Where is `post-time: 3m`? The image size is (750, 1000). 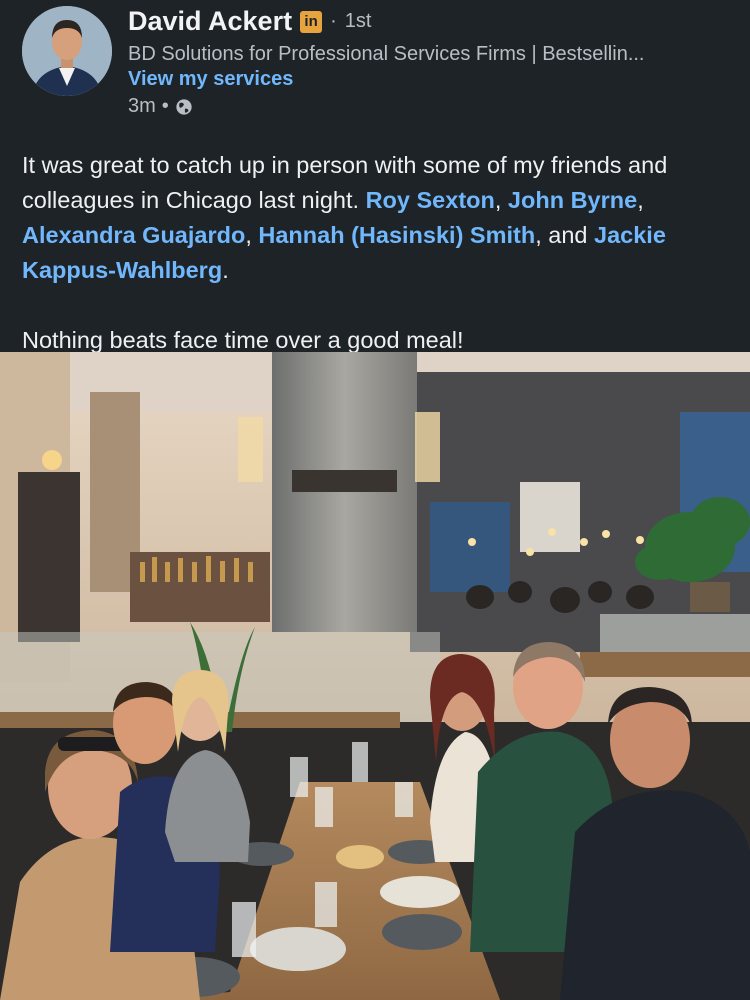
post-time: 3m is located at coordinates (142, 106).